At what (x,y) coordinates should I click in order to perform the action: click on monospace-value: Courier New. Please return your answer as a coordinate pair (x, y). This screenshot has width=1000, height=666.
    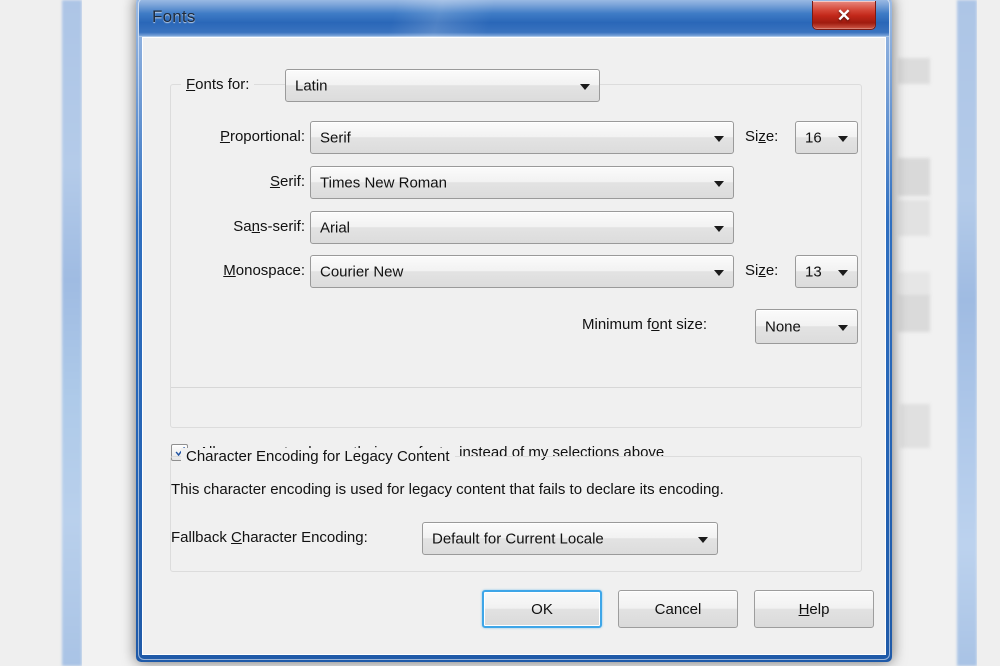
    Looking at the image, I should click on (362, 271).